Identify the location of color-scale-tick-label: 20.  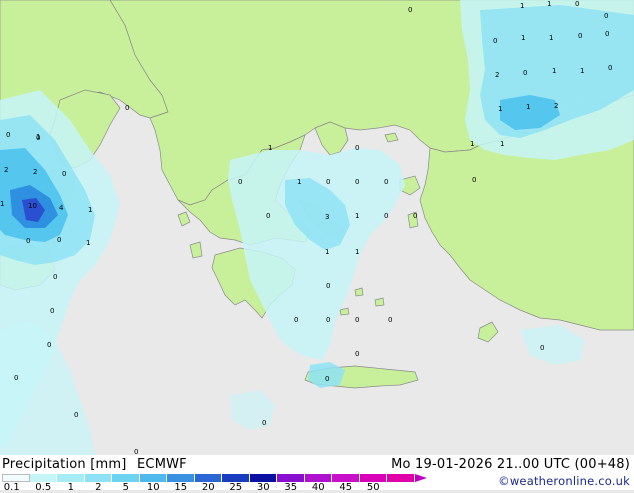
(208, 487).